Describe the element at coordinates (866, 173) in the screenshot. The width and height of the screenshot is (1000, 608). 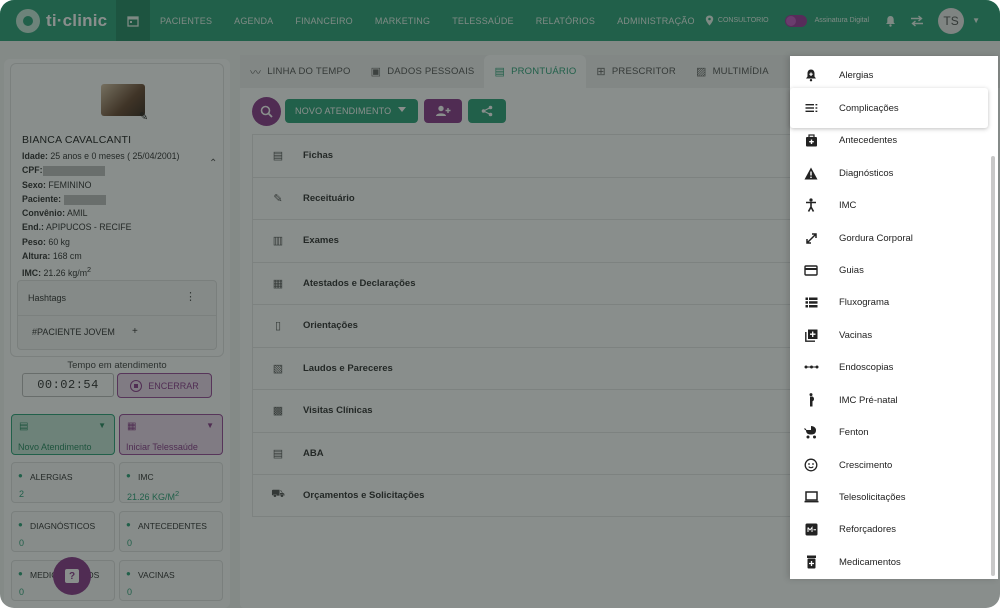
I see `menu-item-label: Diagnósticos` at that location.